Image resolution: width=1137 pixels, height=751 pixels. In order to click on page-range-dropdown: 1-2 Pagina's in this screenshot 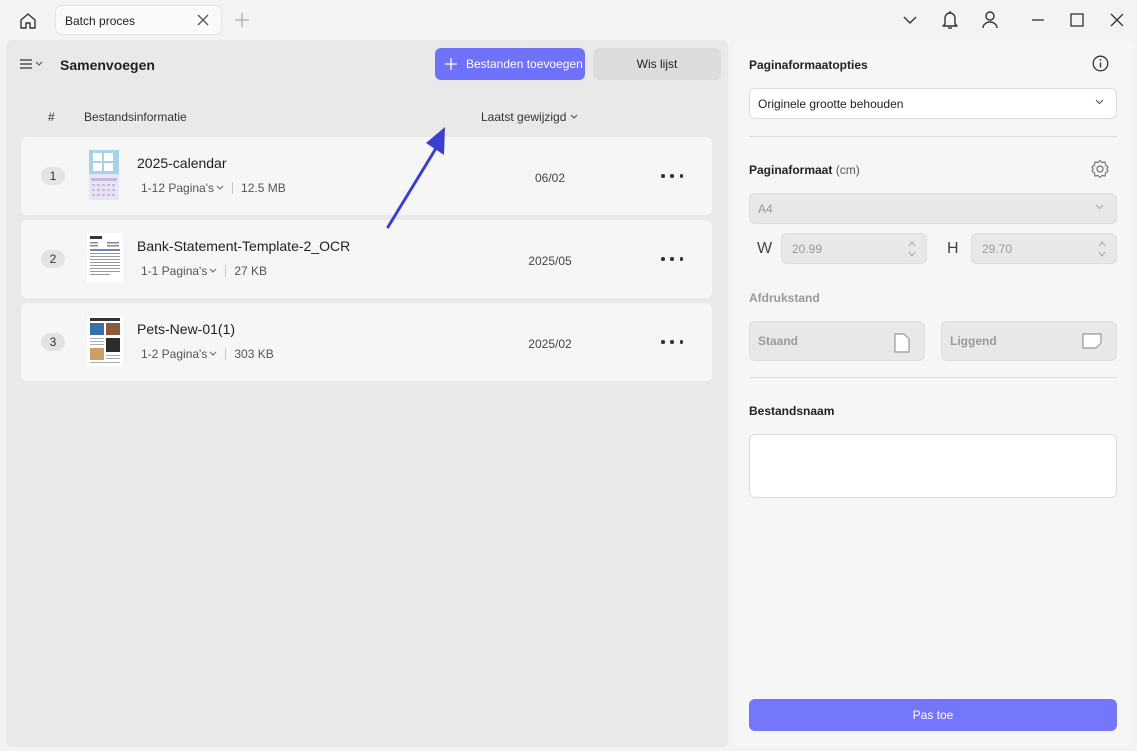, I will do `click(179, 354)`.